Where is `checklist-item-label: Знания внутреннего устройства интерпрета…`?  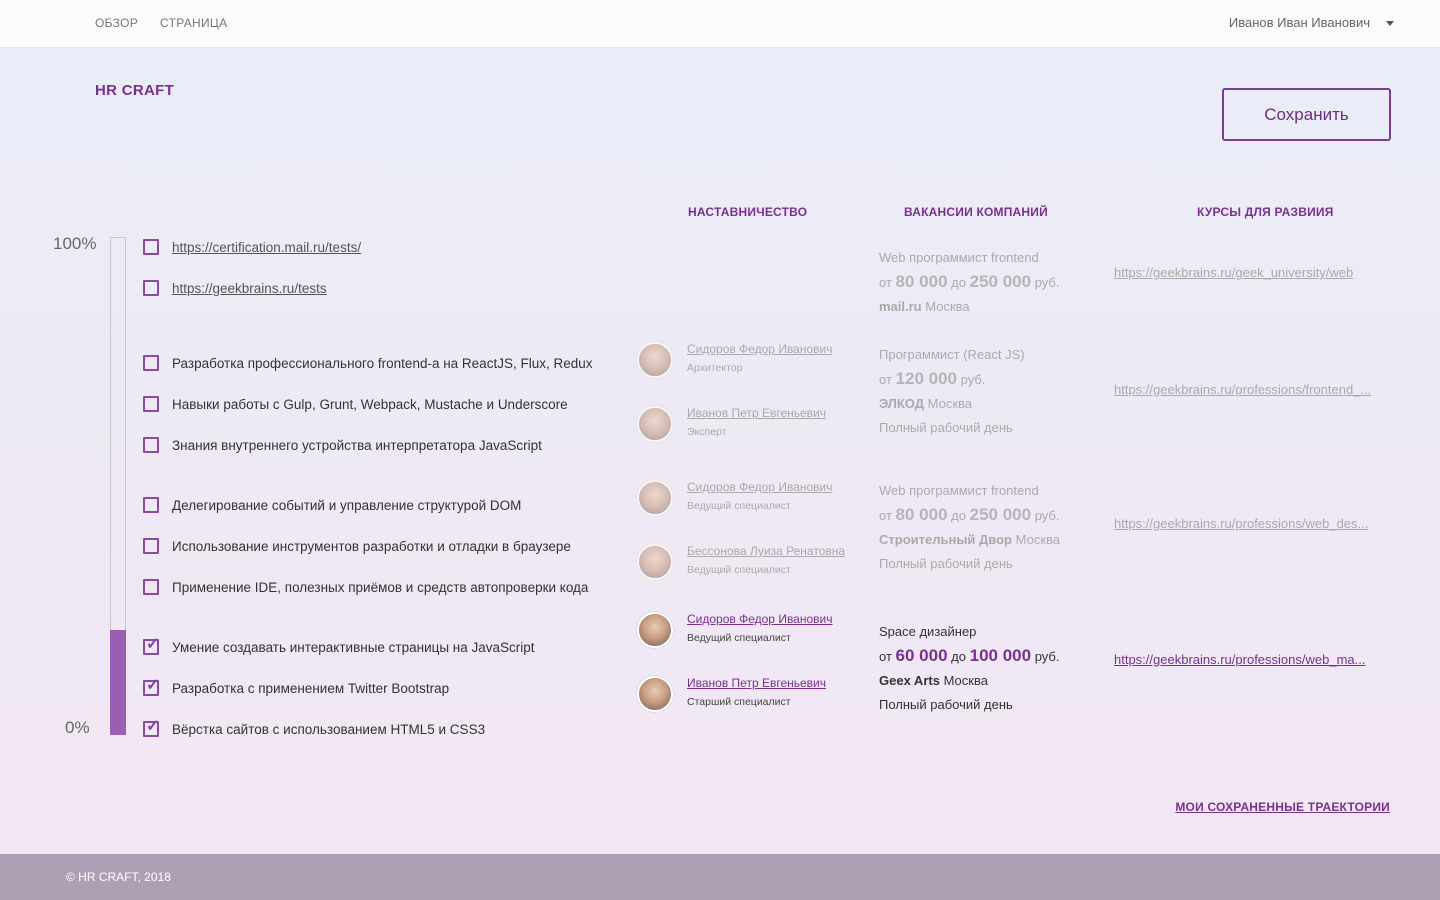
checklist-item-label: Знания внутреннего устройства интерпрета… is located at coordinates (357, 445).